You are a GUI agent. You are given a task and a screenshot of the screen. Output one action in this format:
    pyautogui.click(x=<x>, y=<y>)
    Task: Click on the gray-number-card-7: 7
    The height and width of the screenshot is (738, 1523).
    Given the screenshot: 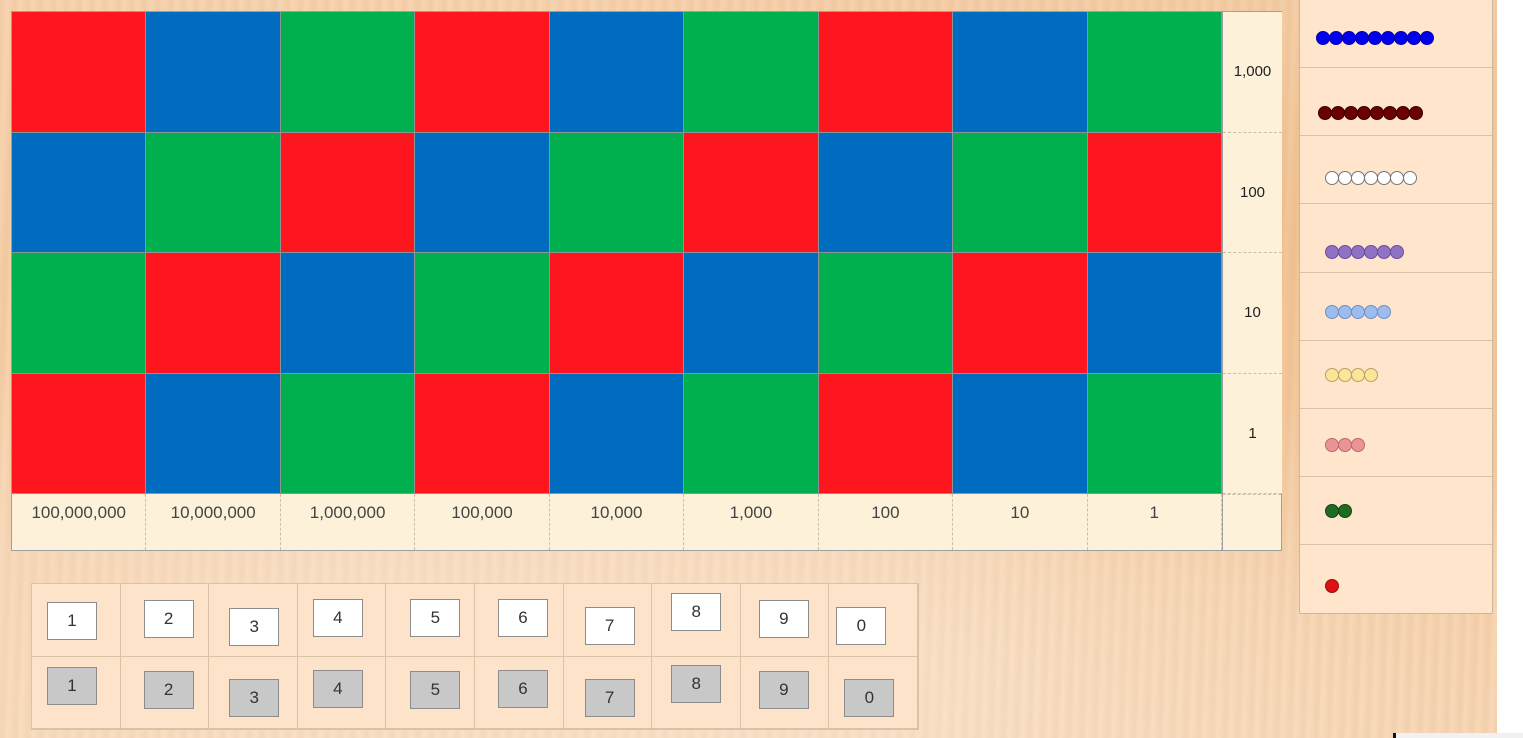 What is the action you would take?
    pyautogui.click(x=609, y=697)
    